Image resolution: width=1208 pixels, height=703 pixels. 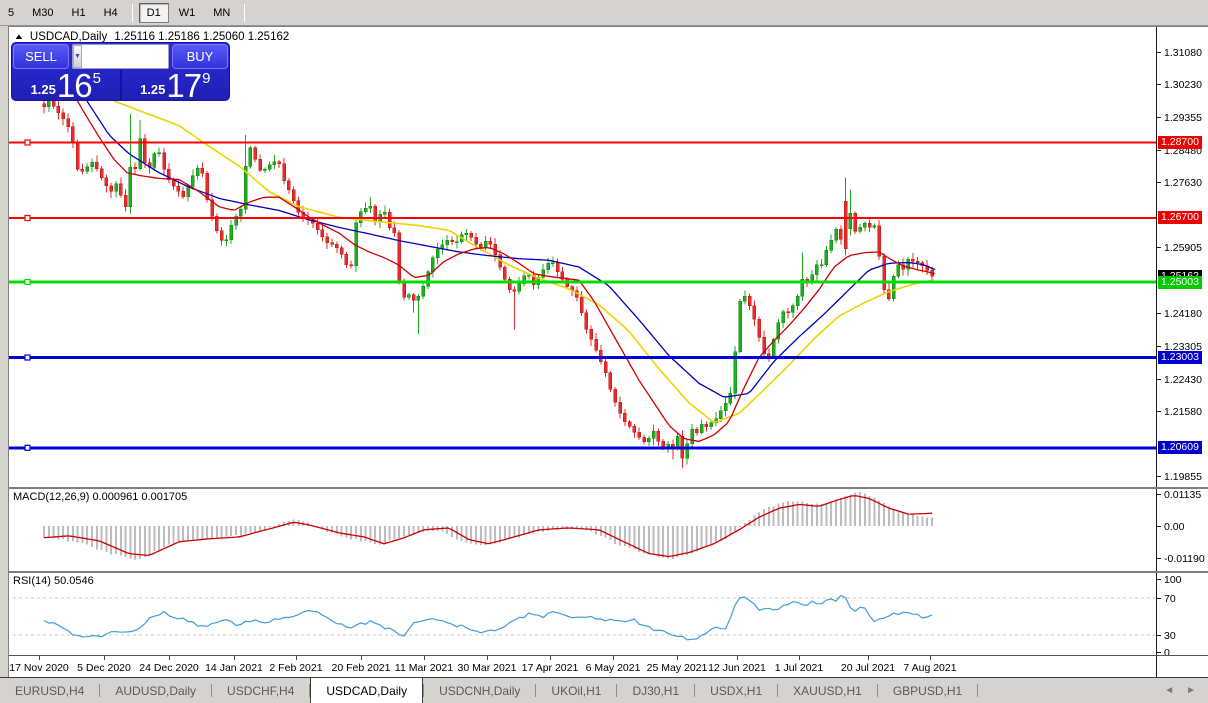 What do you see at coordinates (1169, 690) in the screenshot?
I see `tab-scroll-left-icon: ◄` at bounding box center [1169, 690].